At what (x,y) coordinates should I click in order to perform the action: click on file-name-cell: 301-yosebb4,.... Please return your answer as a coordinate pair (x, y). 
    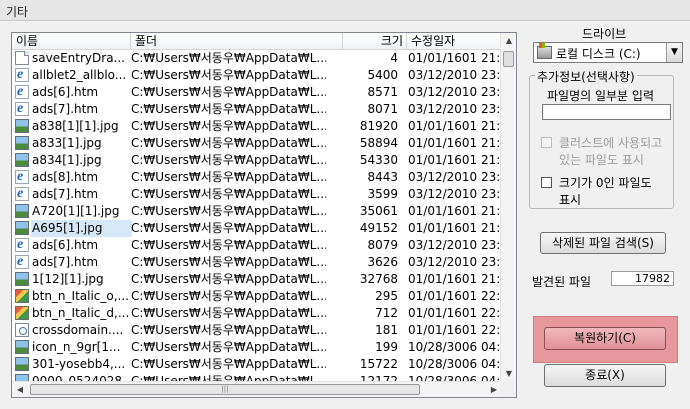
    Looking at the image, I should click on (79, 364).